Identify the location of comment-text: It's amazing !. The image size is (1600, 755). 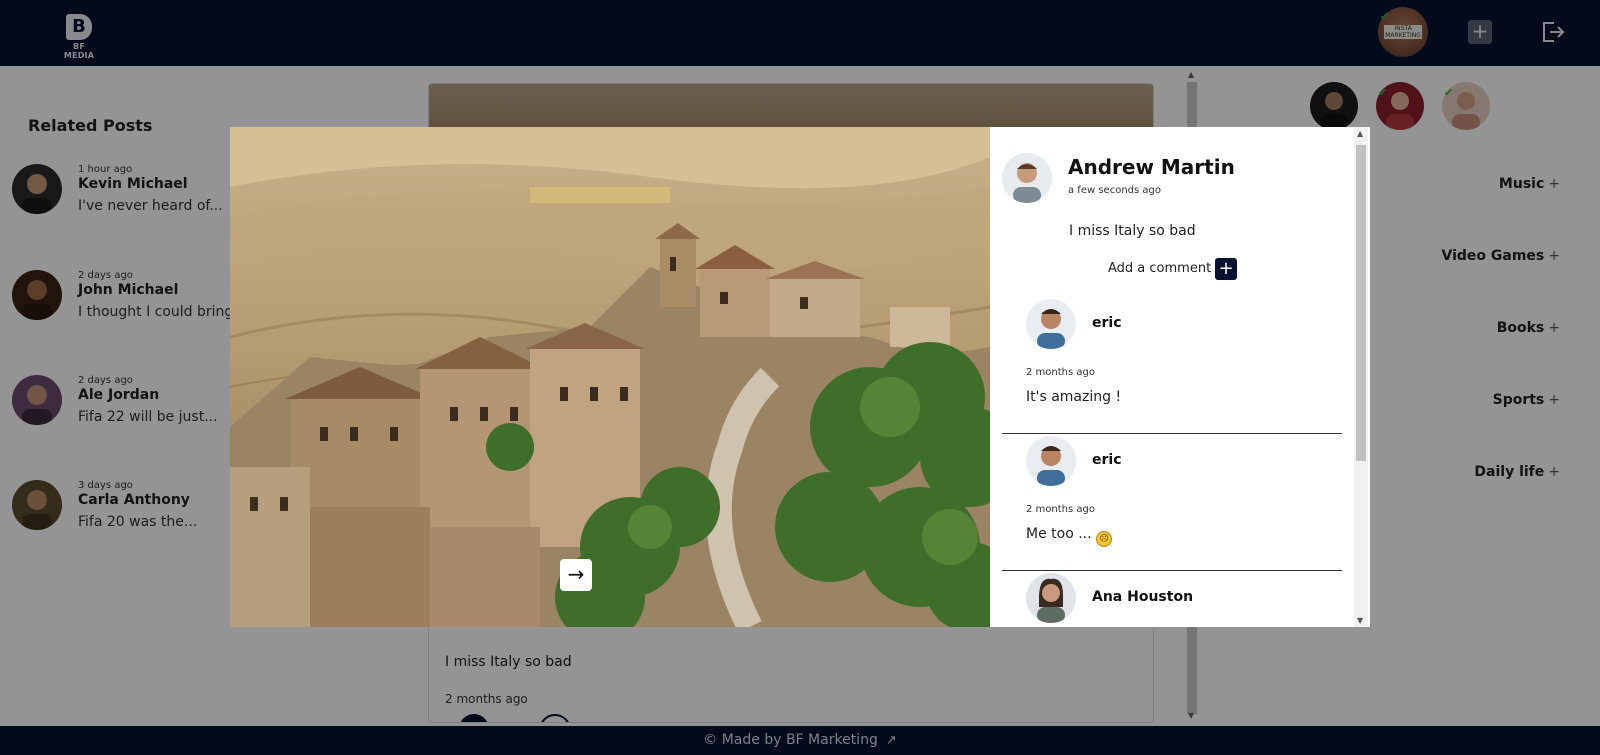
(1074, 397).